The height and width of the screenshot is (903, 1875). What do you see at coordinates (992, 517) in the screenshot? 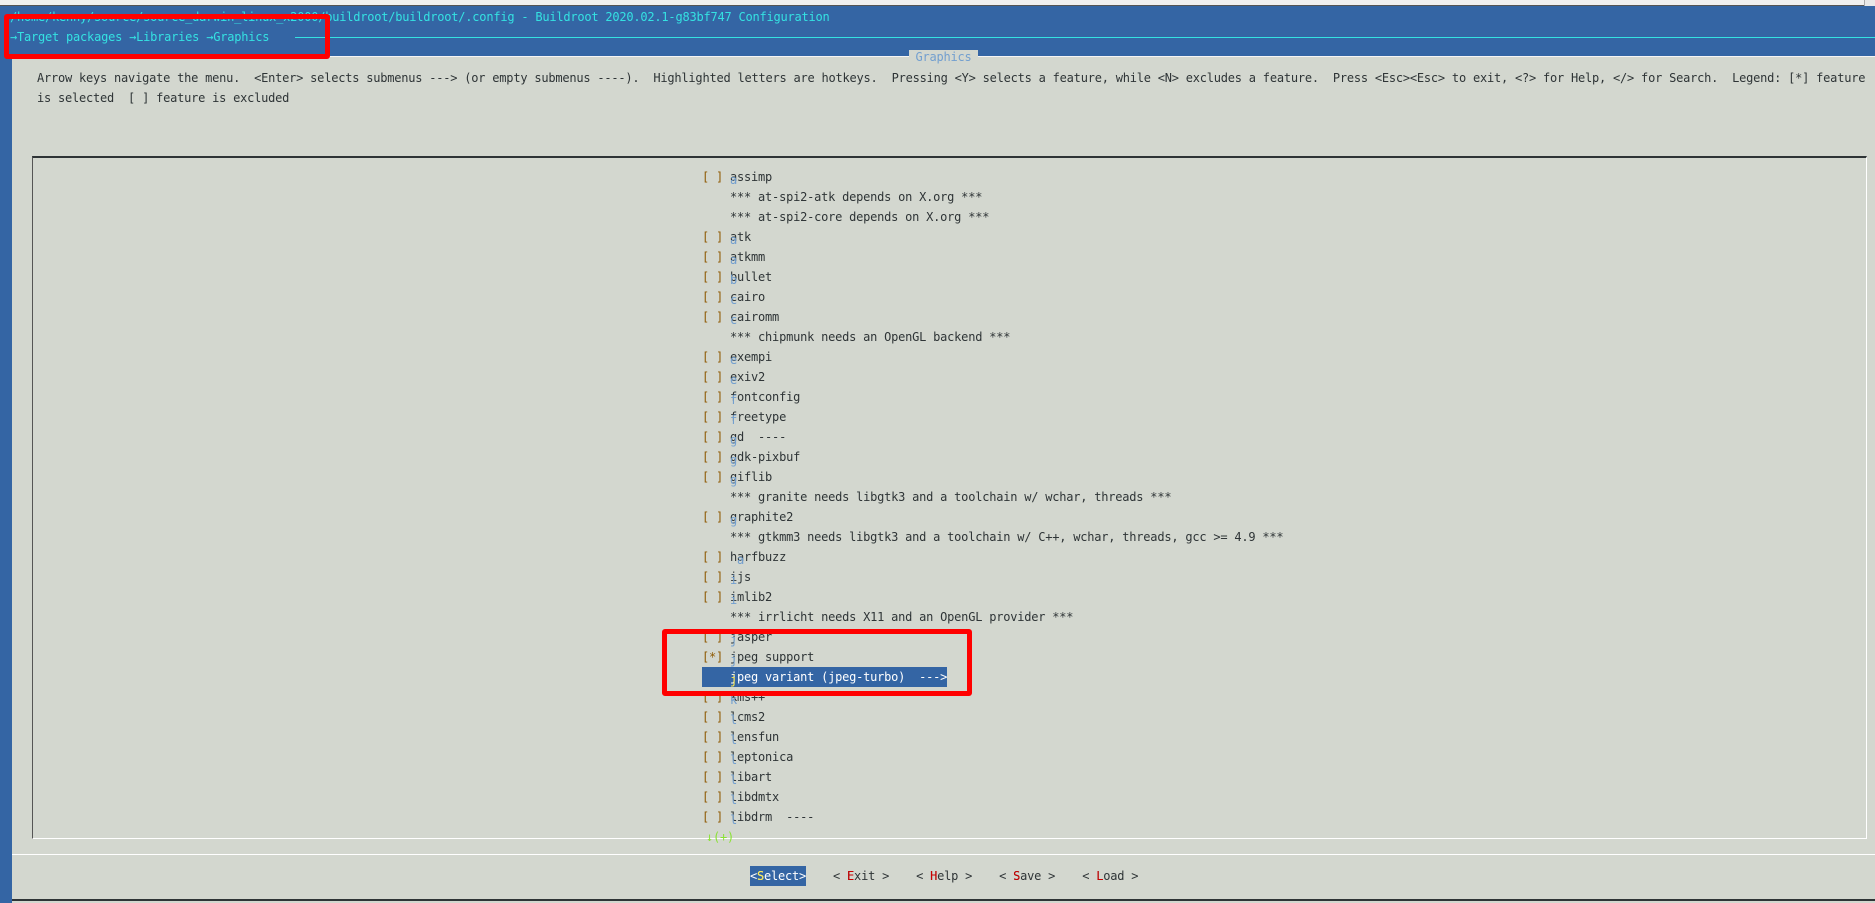
I see `menu-item: [ ] graphite2 g` at bounding box center [992, 517].